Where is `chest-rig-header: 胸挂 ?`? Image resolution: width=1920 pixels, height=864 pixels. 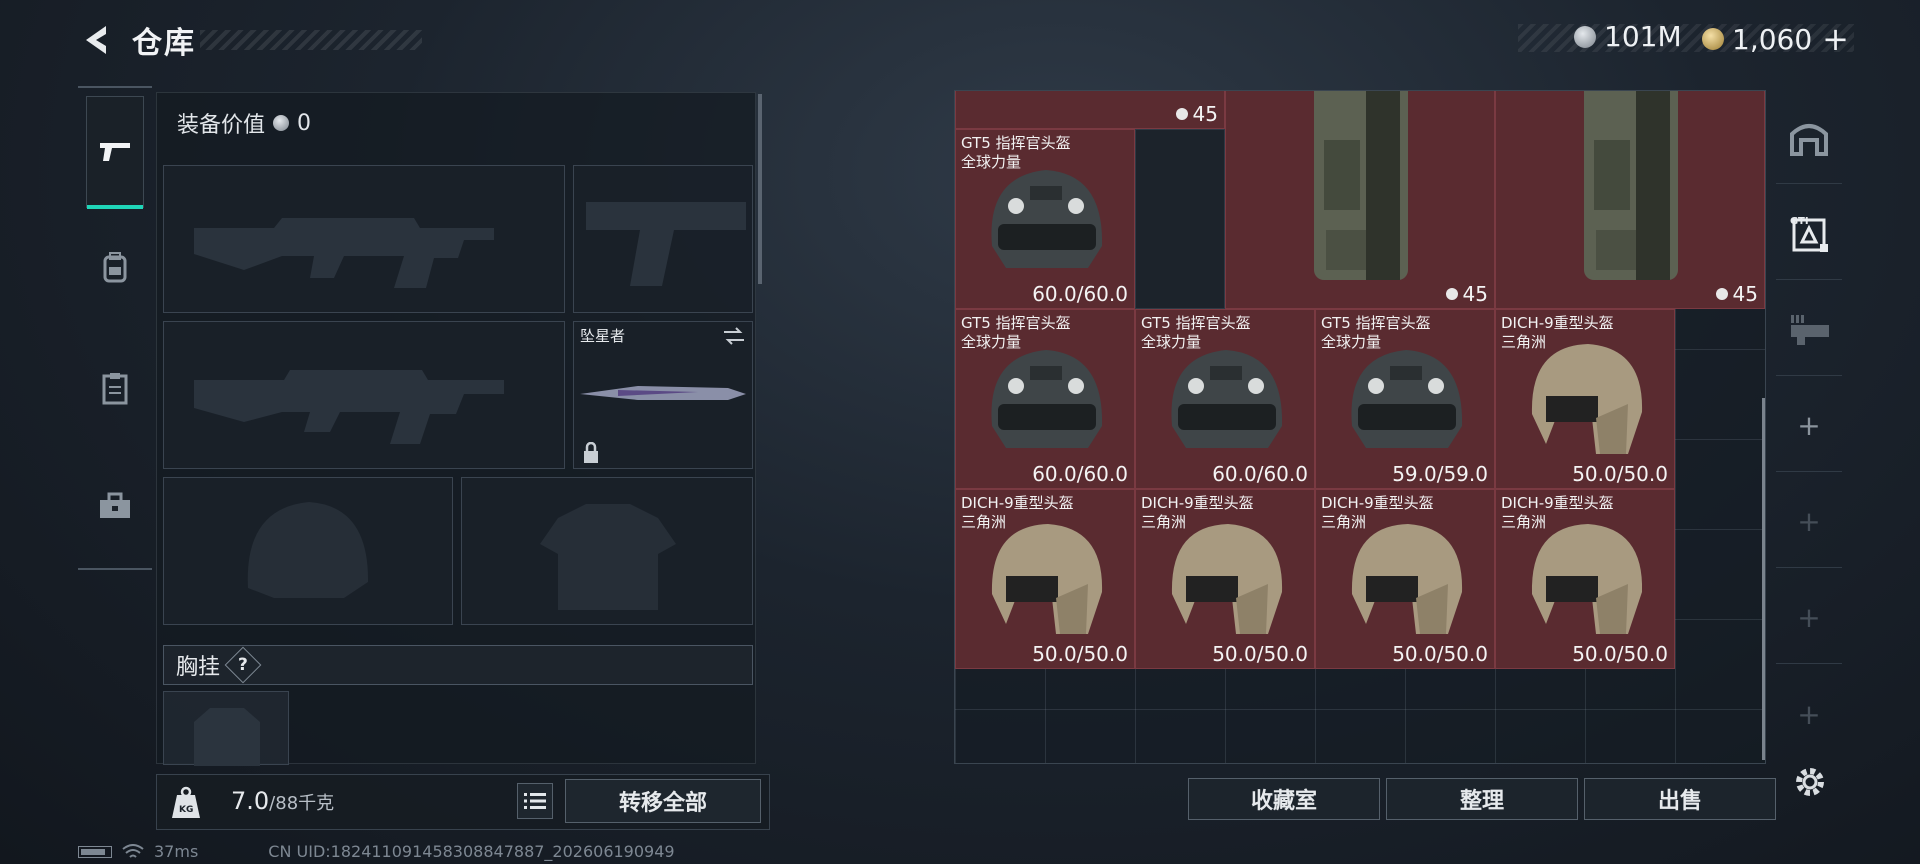 chest-rig-header: 胸挂 ? is located at coordinates (458, 665).